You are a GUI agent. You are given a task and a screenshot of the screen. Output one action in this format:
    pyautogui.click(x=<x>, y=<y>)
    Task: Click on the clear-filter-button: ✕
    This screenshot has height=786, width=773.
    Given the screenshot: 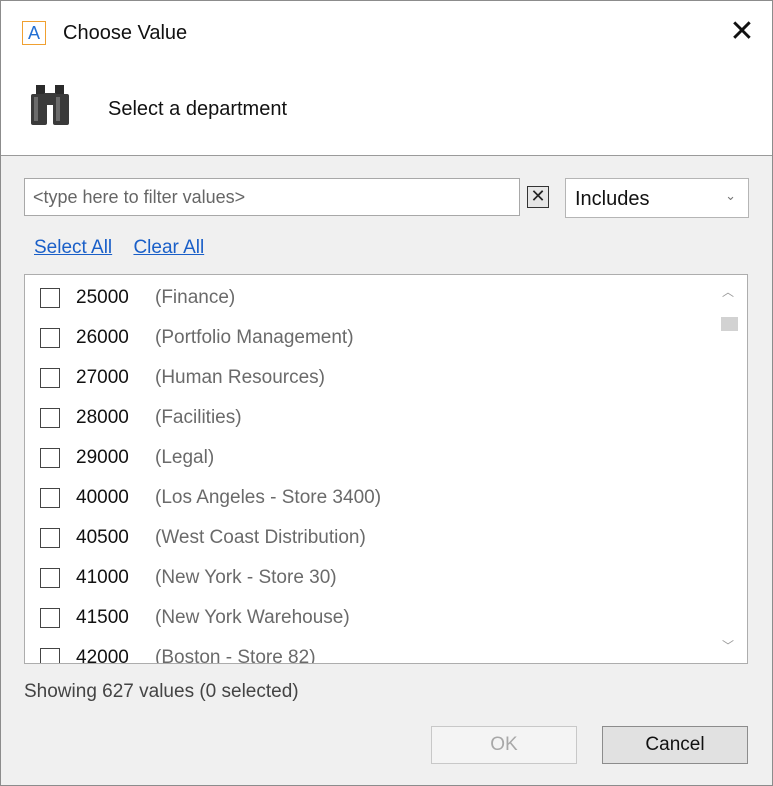 What is the action you would take?
    pyautogui.click(x=538, y=197)
    